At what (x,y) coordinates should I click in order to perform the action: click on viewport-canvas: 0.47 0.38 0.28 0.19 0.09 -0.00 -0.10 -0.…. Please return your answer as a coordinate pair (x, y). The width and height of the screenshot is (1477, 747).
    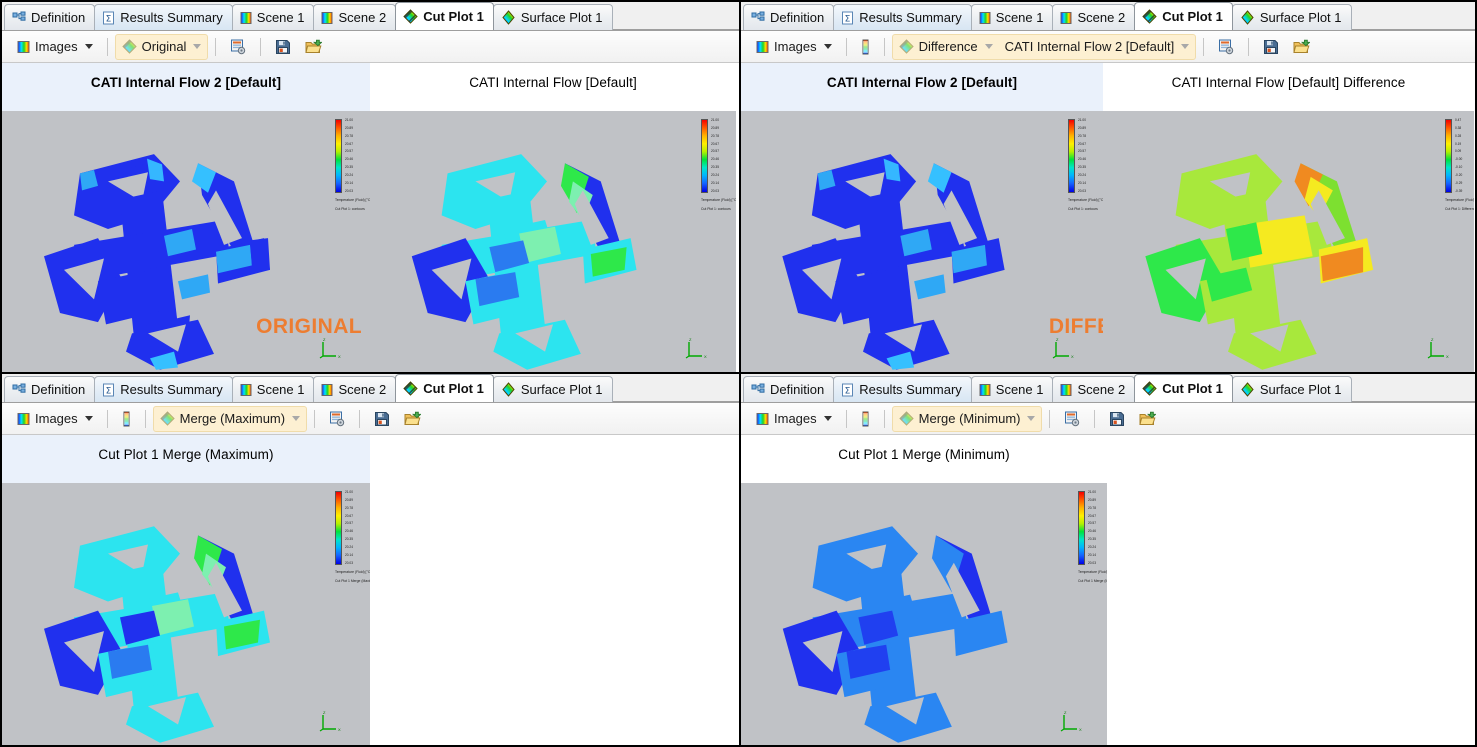
    Looking at the image, I should click on (1288, 241).